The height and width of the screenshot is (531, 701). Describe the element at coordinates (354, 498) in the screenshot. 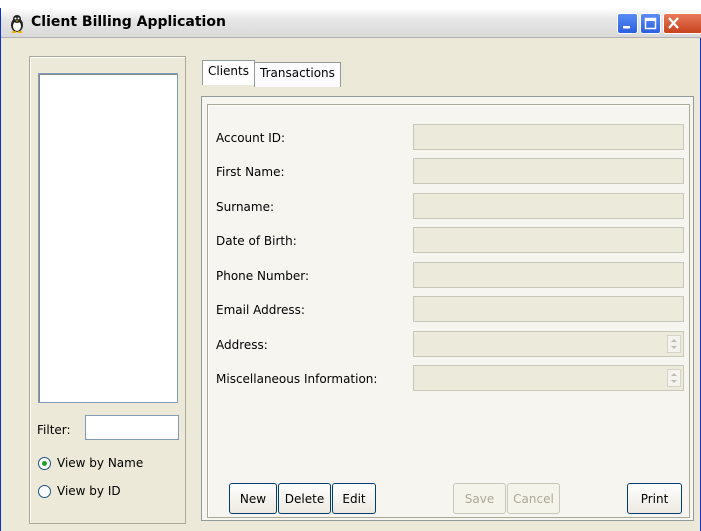

I see `edit-button: Edit` at that location.